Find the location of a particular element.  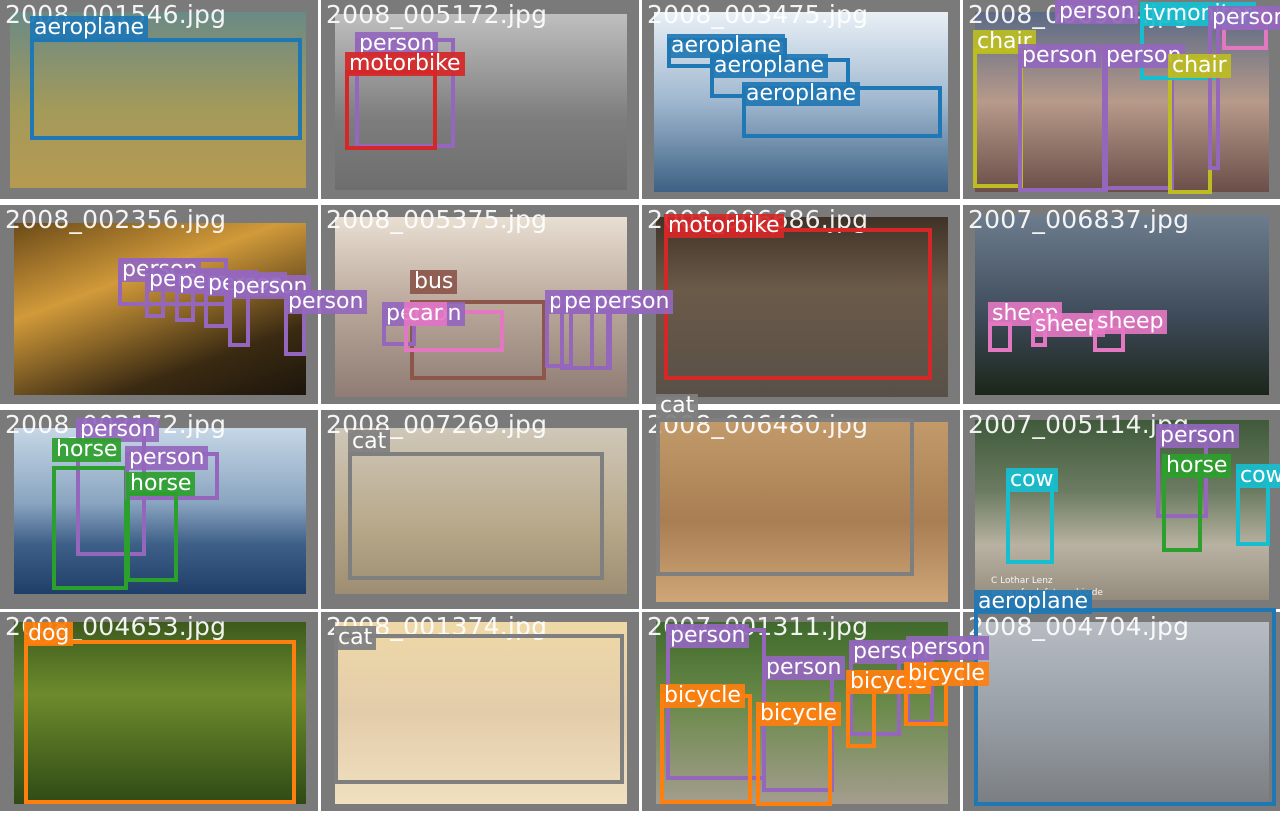

filename-label: 2008_005172.jpg is located at coordinates (437, 14).